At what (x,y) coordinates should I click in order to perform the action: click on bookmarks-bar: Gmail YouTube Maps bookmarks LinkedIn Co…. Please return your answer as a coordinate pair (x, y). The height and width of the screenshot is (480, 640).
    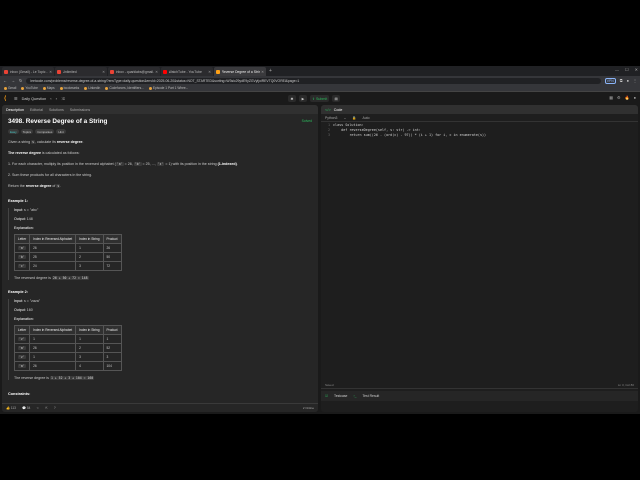
    Looking at the image, I should click on (320, 88).